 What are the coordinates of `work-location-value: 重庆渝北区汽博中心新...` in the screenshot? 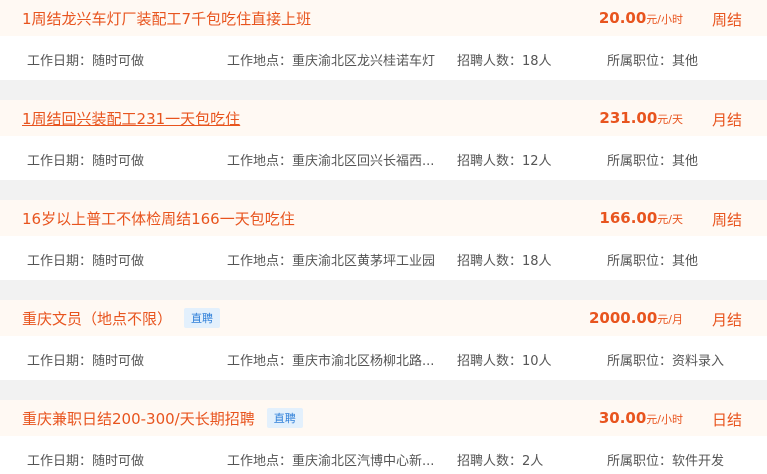 It's located at (363, 461).